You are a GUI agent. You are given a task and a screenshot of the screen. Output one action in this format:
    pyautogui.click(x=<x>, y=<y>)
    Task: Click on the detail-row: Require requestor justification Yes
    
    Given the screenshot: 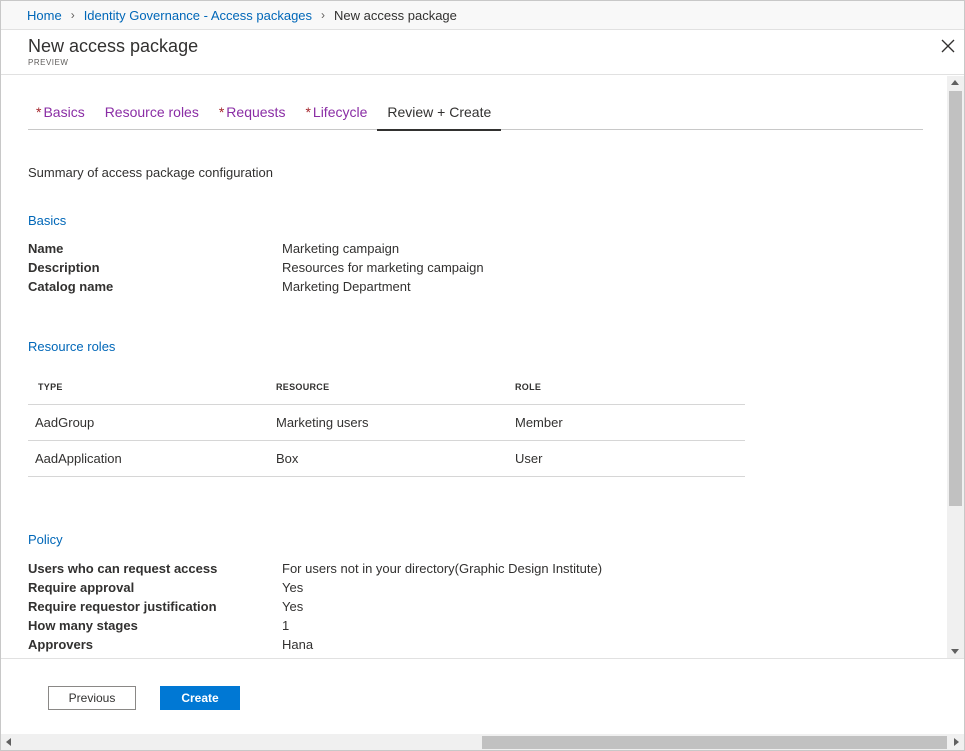 What is the action you would take?
    pyautogui.click(x=428, y=606)
    